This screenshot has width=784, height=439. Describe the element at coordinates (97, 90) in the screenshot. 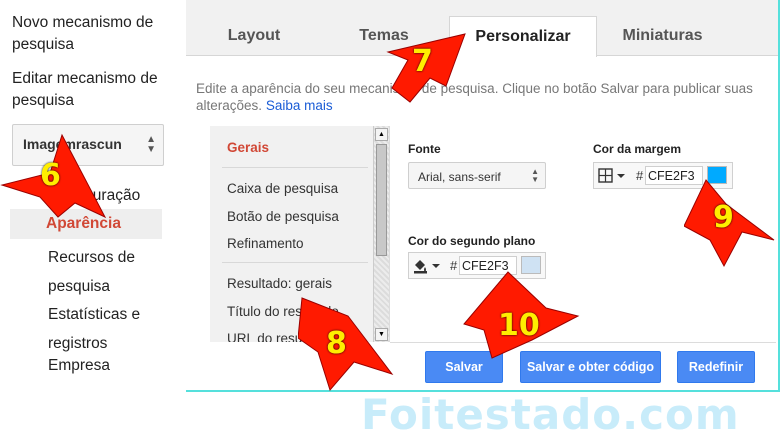

I see `edit-search-engine-link: Editar mecanismo de pesquisa` at that location.